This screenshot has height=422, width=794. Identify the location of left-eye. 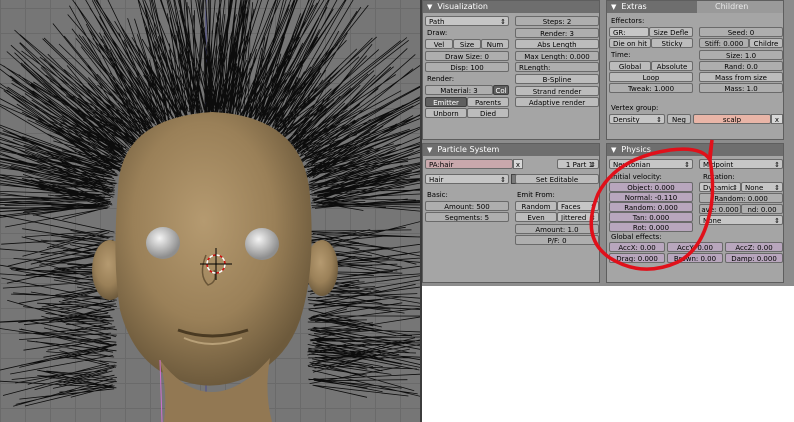
(163, 243).